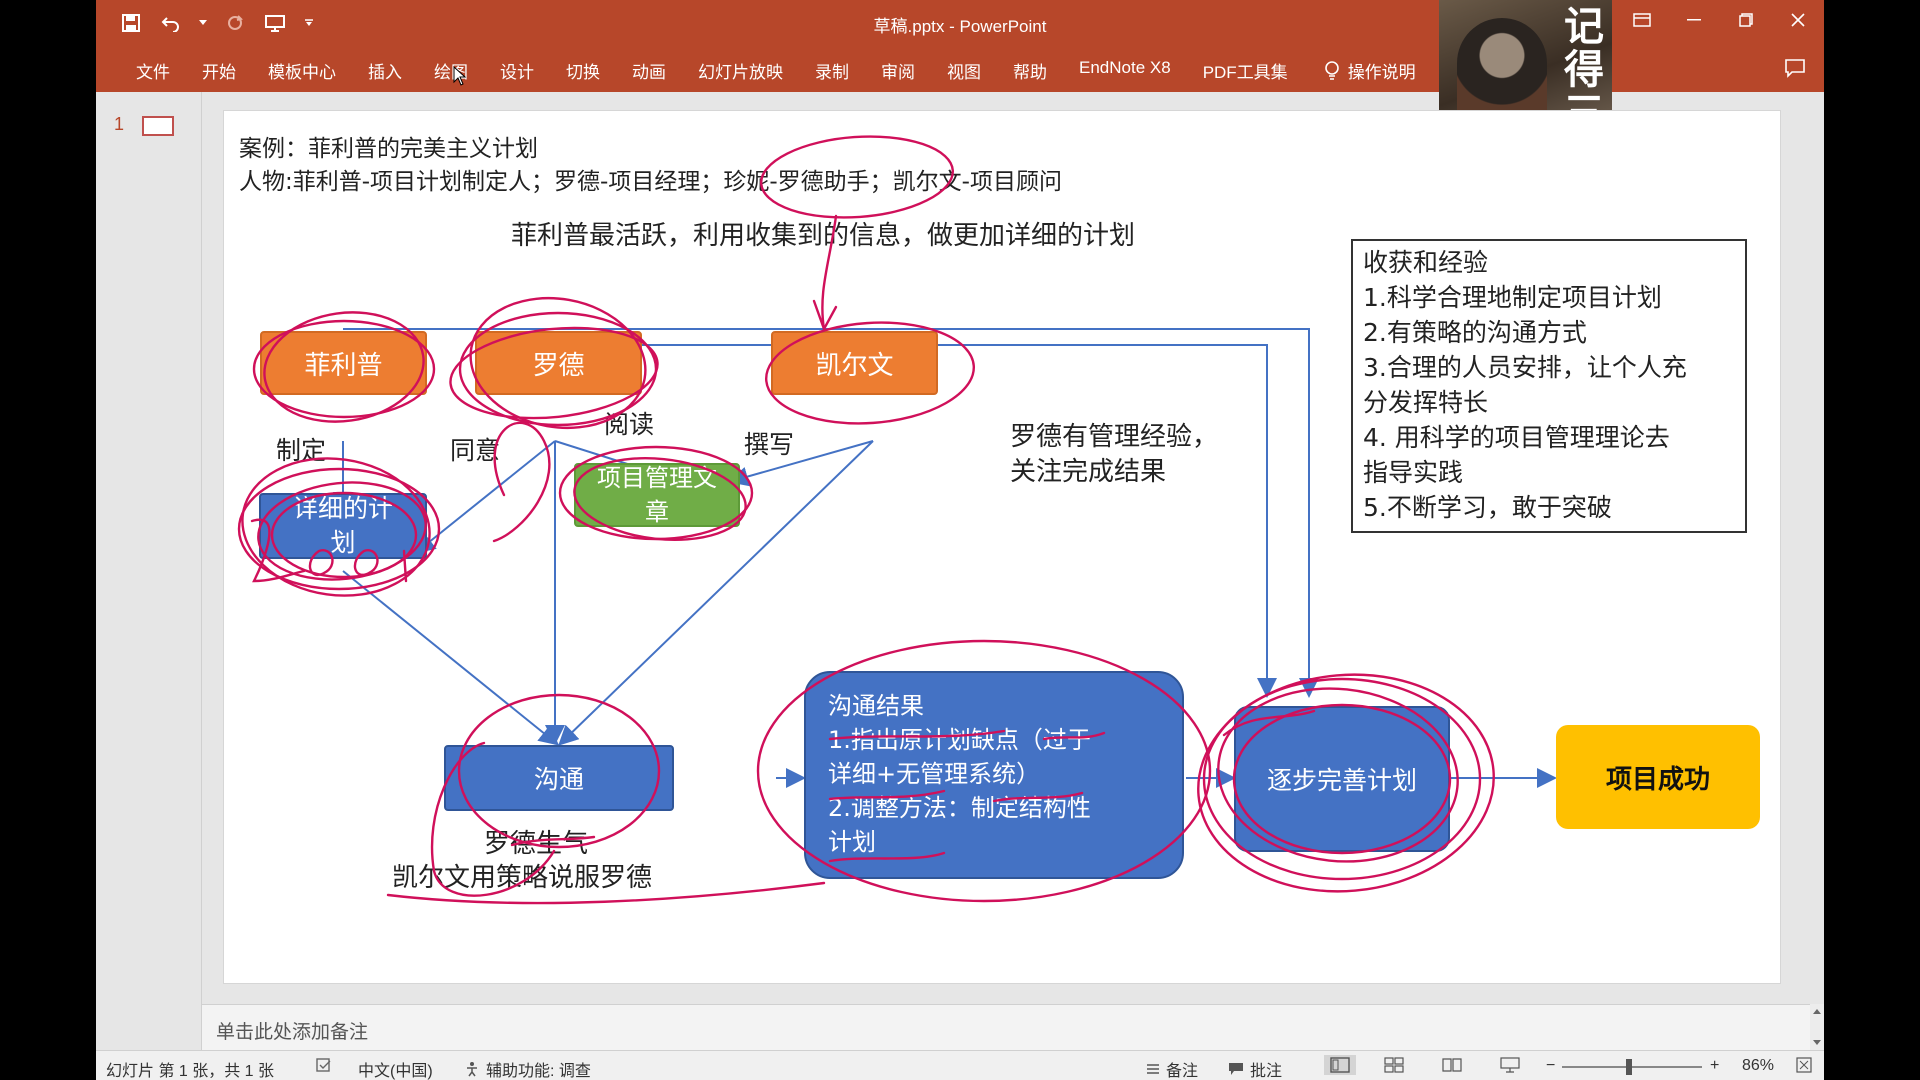 This screenshot has height=1080, width=1920. Describe the element at coordinates (1340, 1065) in the screenshot. I see `normal-view-icon` at that location.